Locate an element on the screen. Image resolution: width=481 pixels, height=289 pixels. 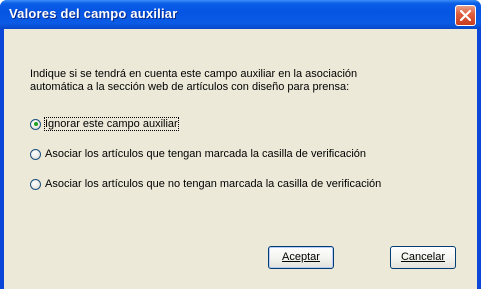
close-button is located at coordinates (465, 15).